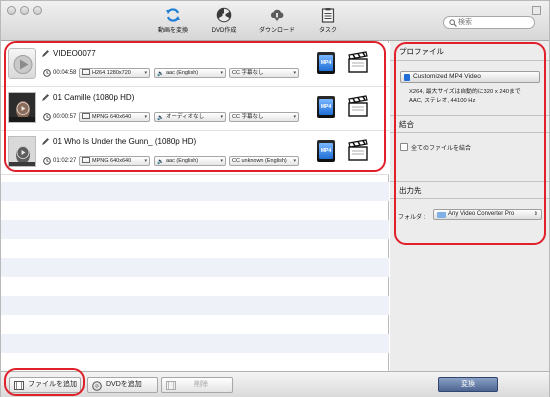 This screenshot has height=397, width=550. Describe the element at coordinates (327, 31) in the screenshot. I see `tasks-label: タスク` at that location.